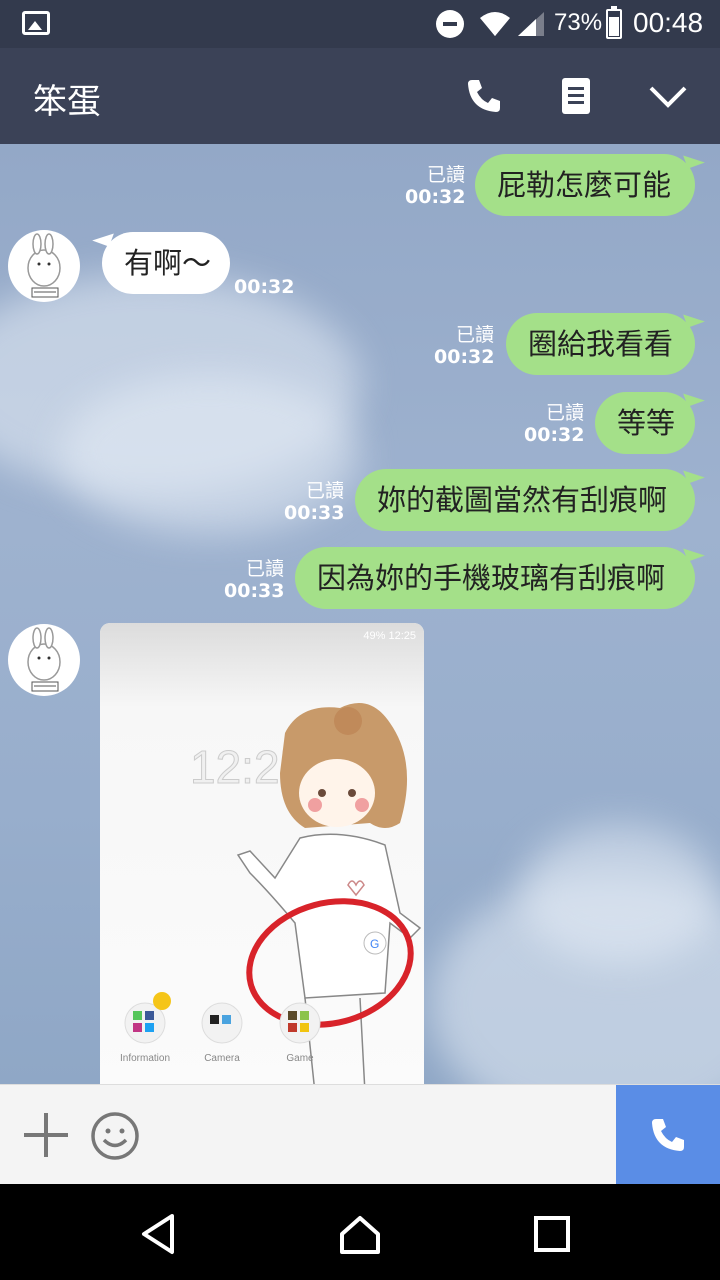  Describe the element at coordinates (46, 1135) in the screenshot. I see `plus-icon` at that location.